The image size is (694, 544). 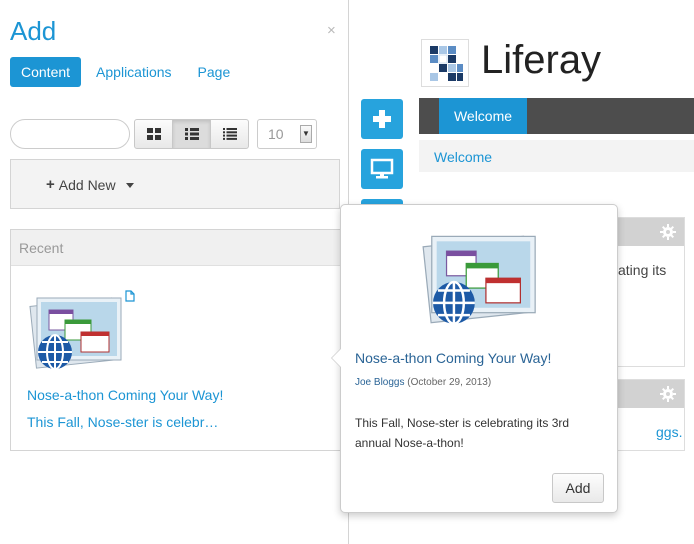 I want to click on per-page-select: 10 ▼, so click(x=287, y=134).